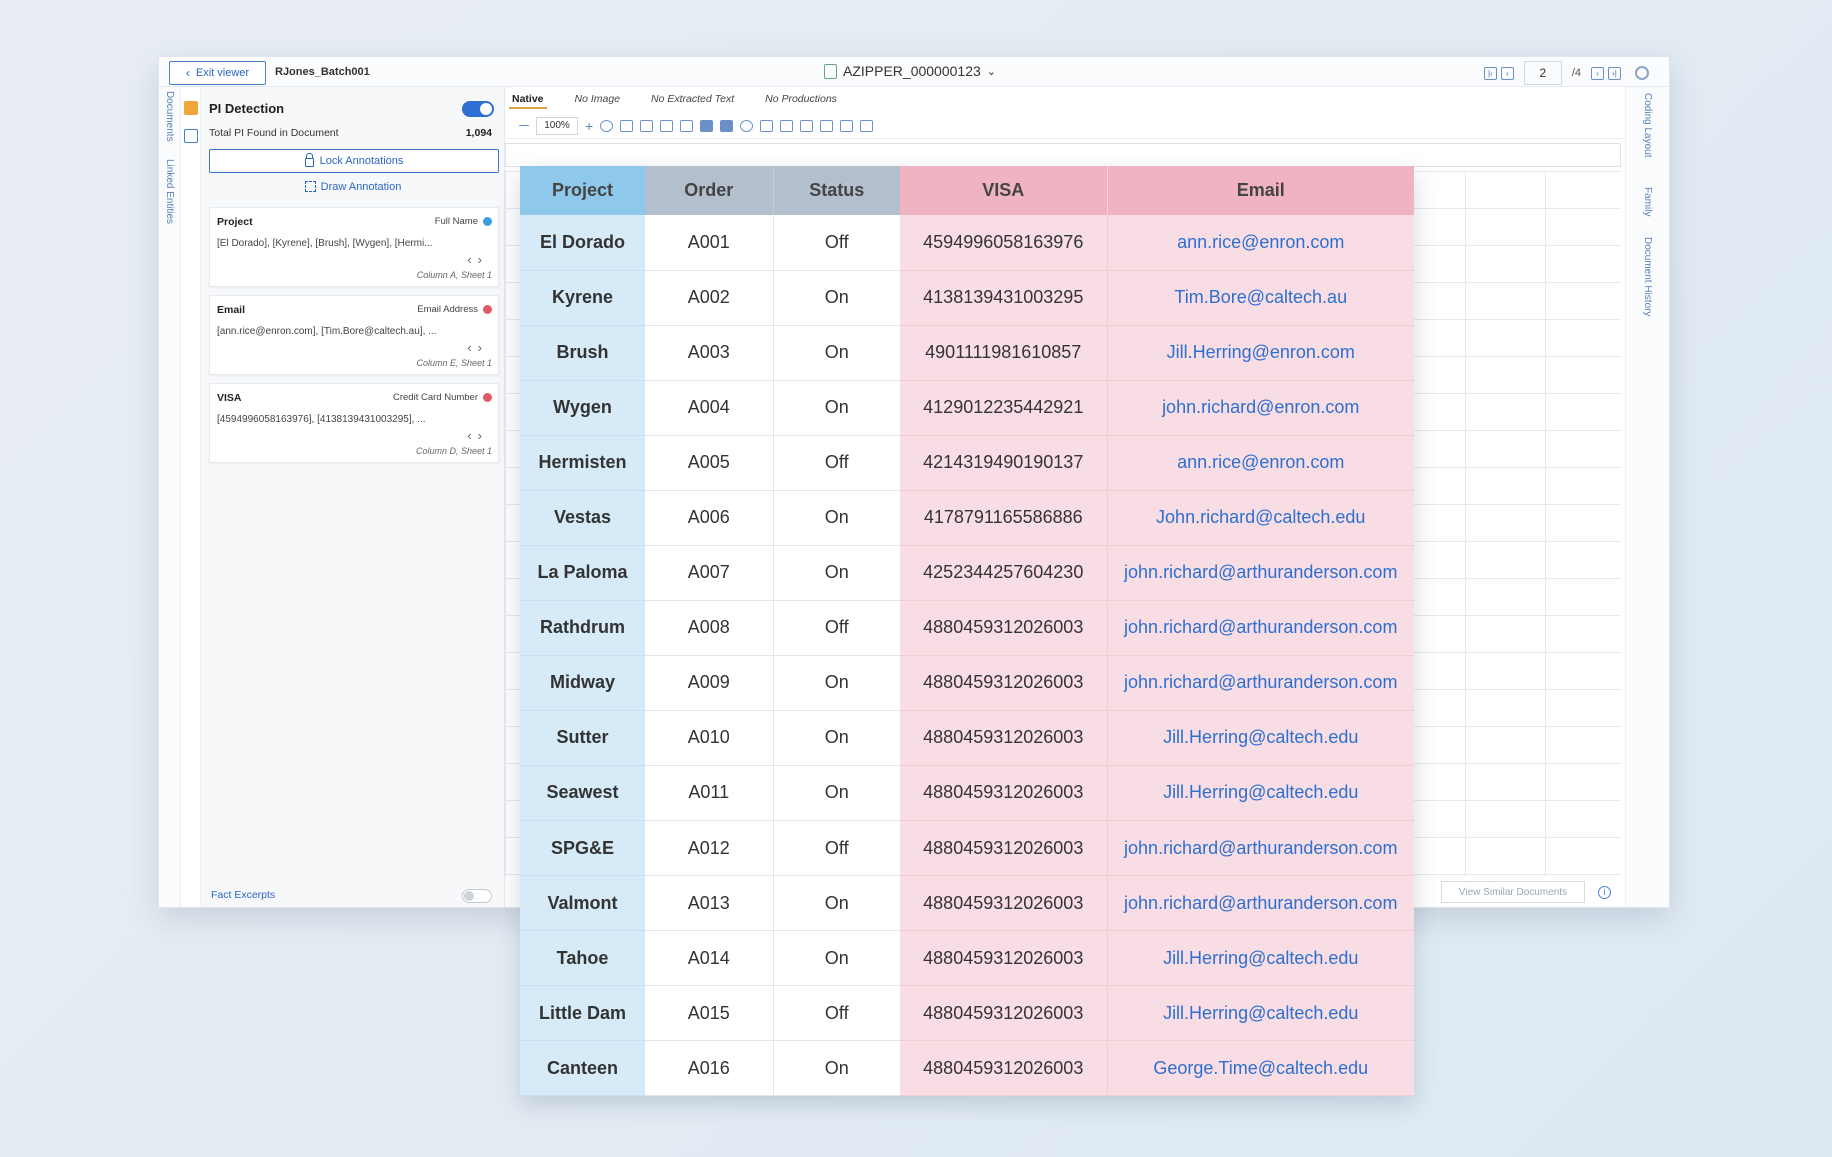 The height and width of the screenshot is (1157, 1832). What do you see at coordinates (709, 518) in the screenshot?
I see `cell-order: A006` at bounding box center [709, 518].